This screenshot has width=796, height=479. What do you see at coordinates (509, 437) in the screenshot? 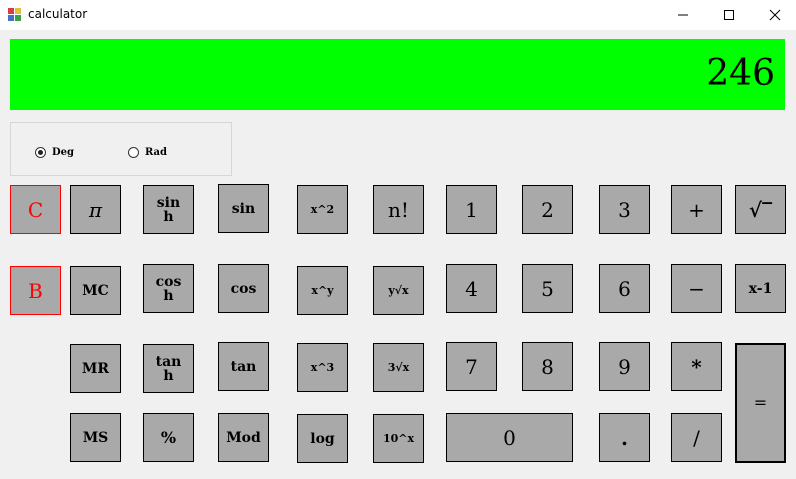
I see `digit-0-button: 0` at bounding box center [509, 437].